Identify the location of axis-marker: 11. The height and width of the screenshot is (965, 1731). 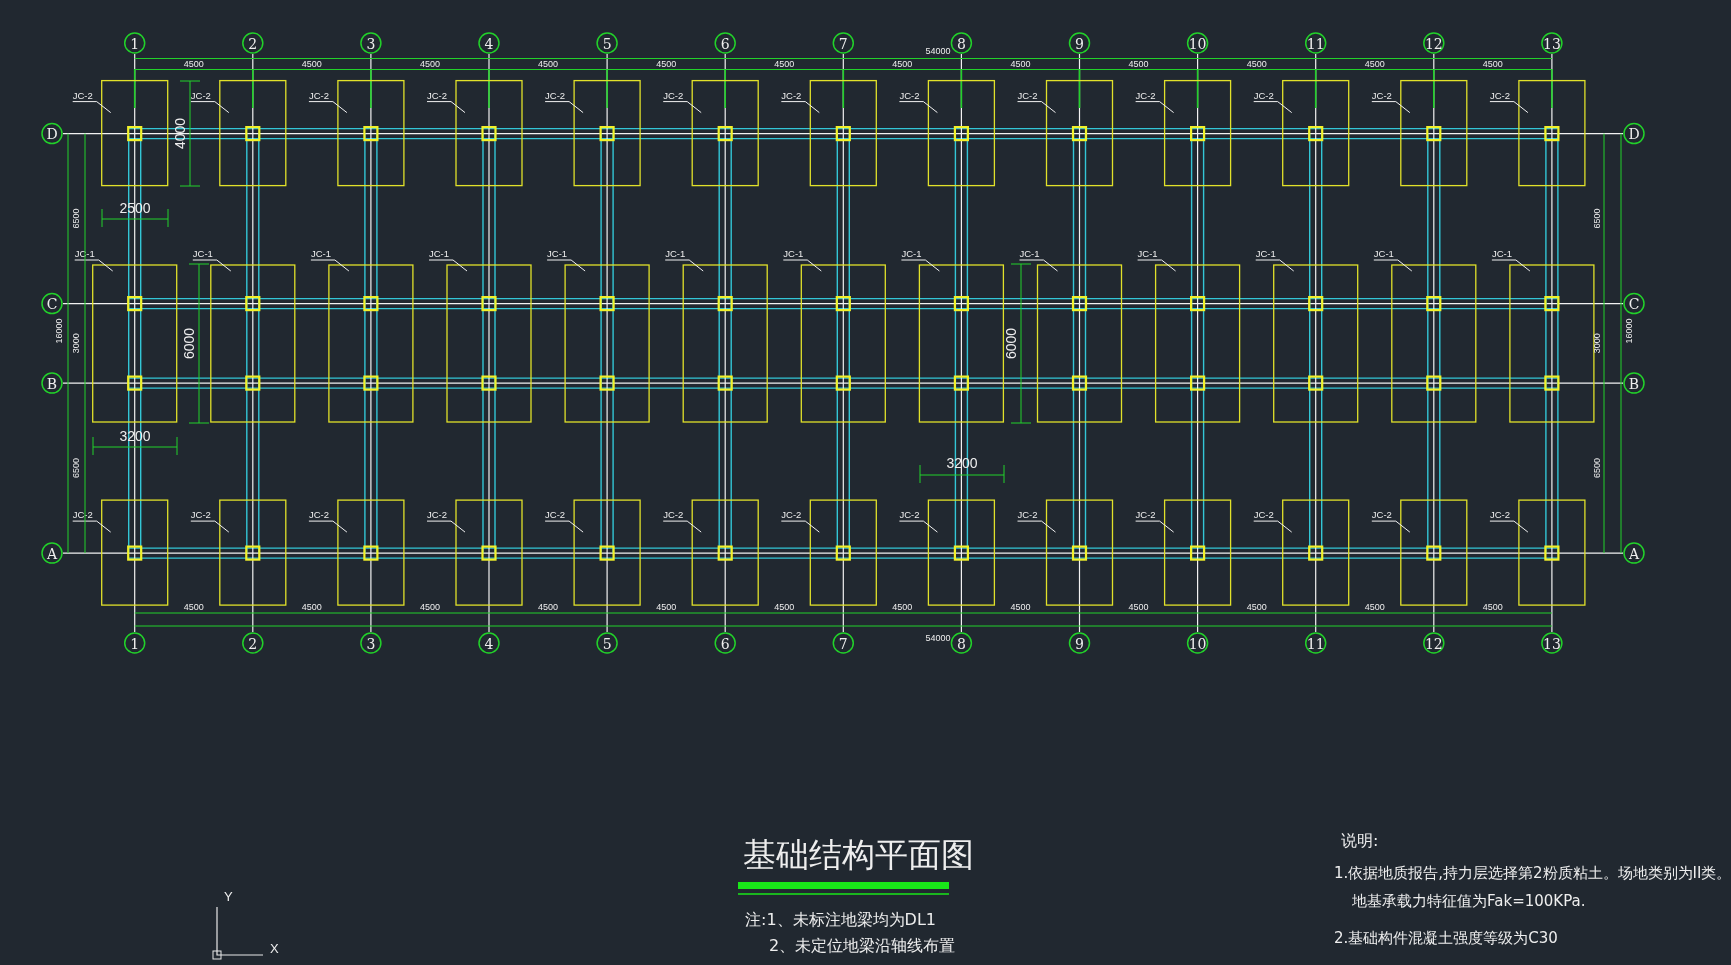
(1315, 43).